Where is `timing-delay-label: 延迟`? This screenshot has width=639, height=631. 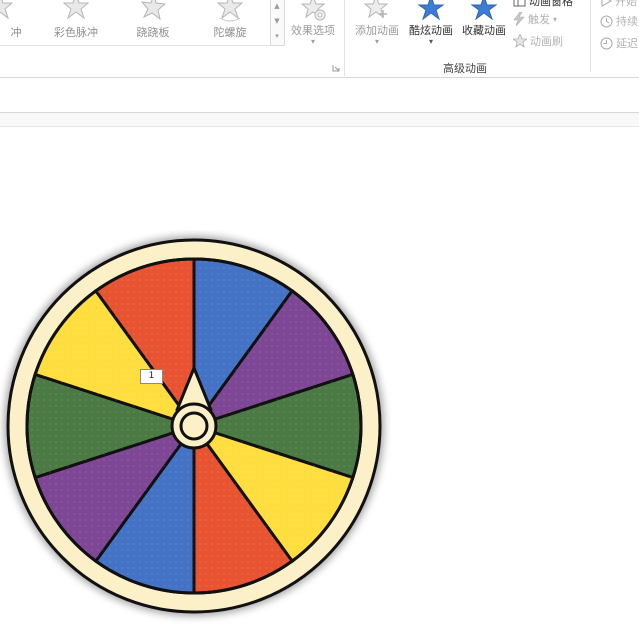 timing-delay-label: 延迟 is located at coordinates (627, 43).